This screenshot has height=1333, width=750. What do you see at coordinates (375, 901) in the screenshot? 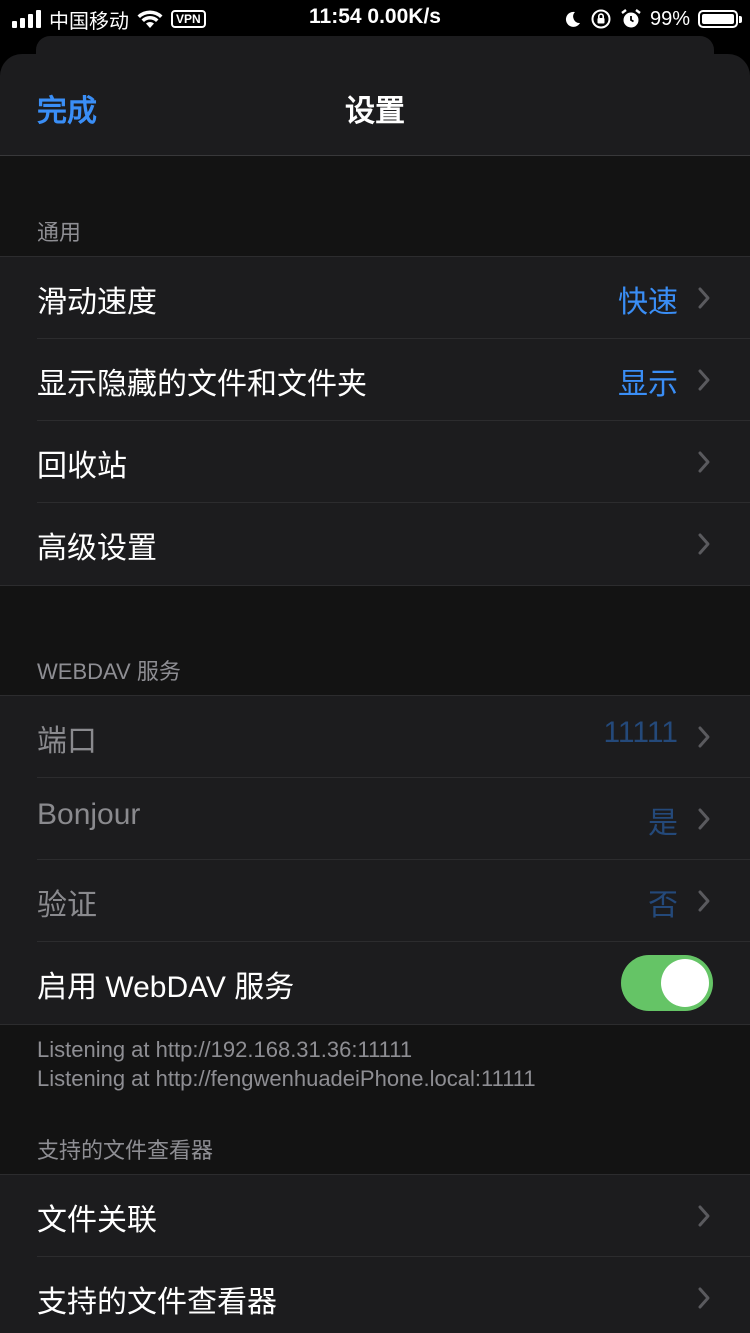
I see `row-authentication: 验证 否` at bounding box center [375, 901].